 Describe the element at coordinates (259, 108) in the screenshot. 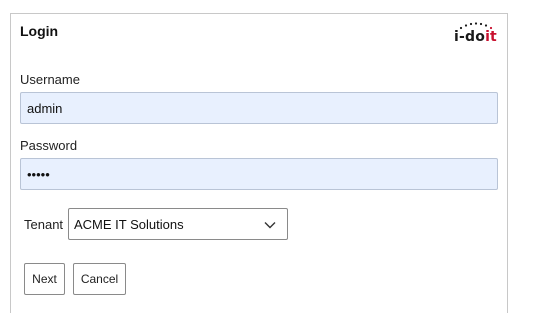

I see `username-input` at that location.